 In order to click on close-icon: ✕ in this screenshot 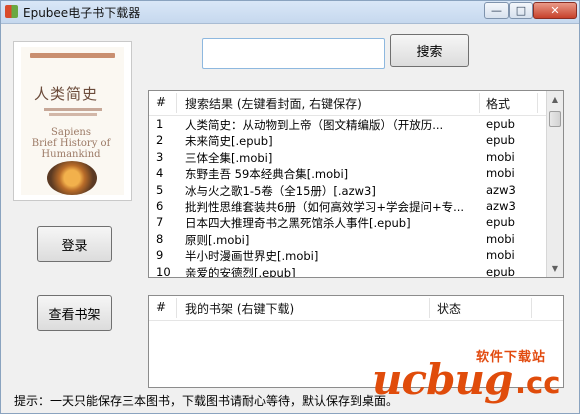, I will do `click(555, 10)`.